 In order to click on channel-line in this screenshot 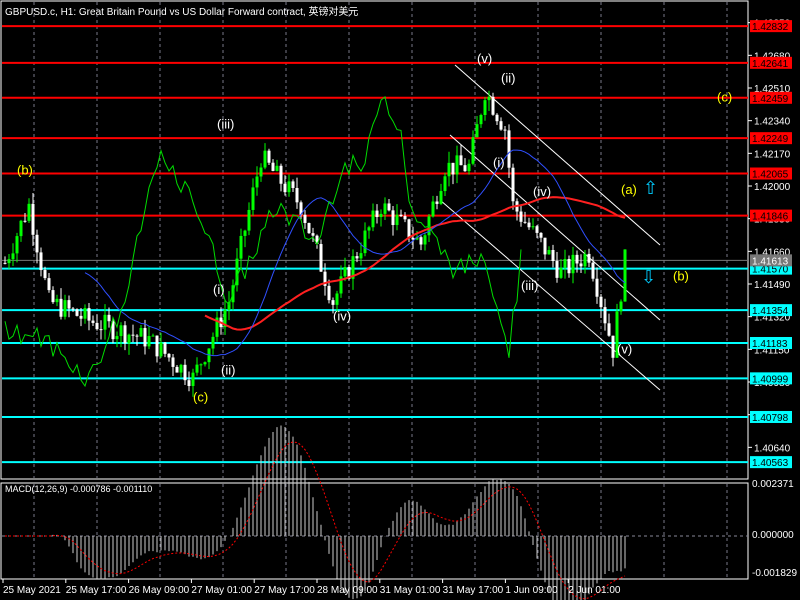, I will do `click(550, 295)`.